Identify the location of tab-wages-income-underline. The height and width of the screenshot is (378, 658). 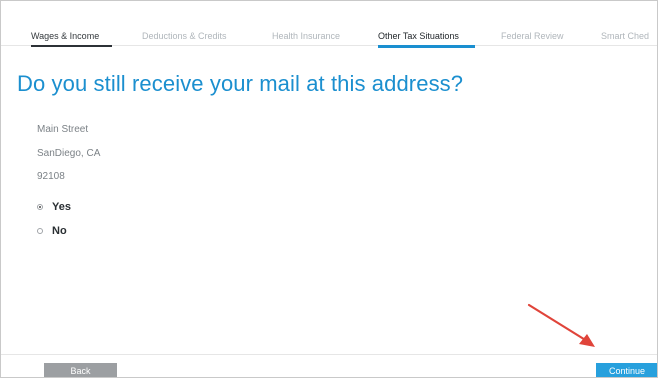
(71, 46).